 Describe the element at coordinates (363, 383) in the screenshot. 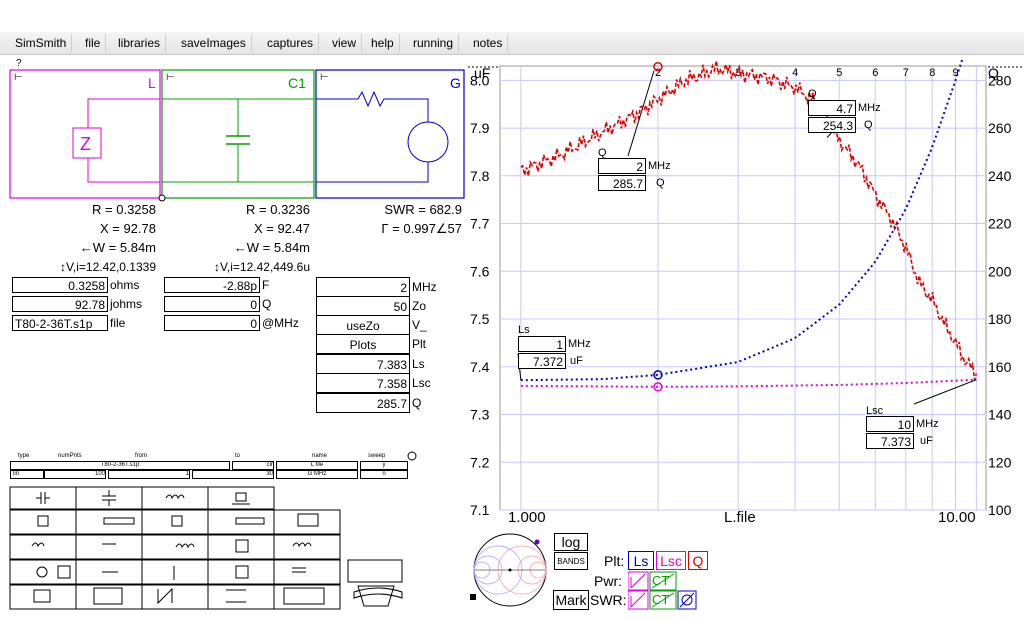

I see `gen-lsc-input: 7.358` at that location.